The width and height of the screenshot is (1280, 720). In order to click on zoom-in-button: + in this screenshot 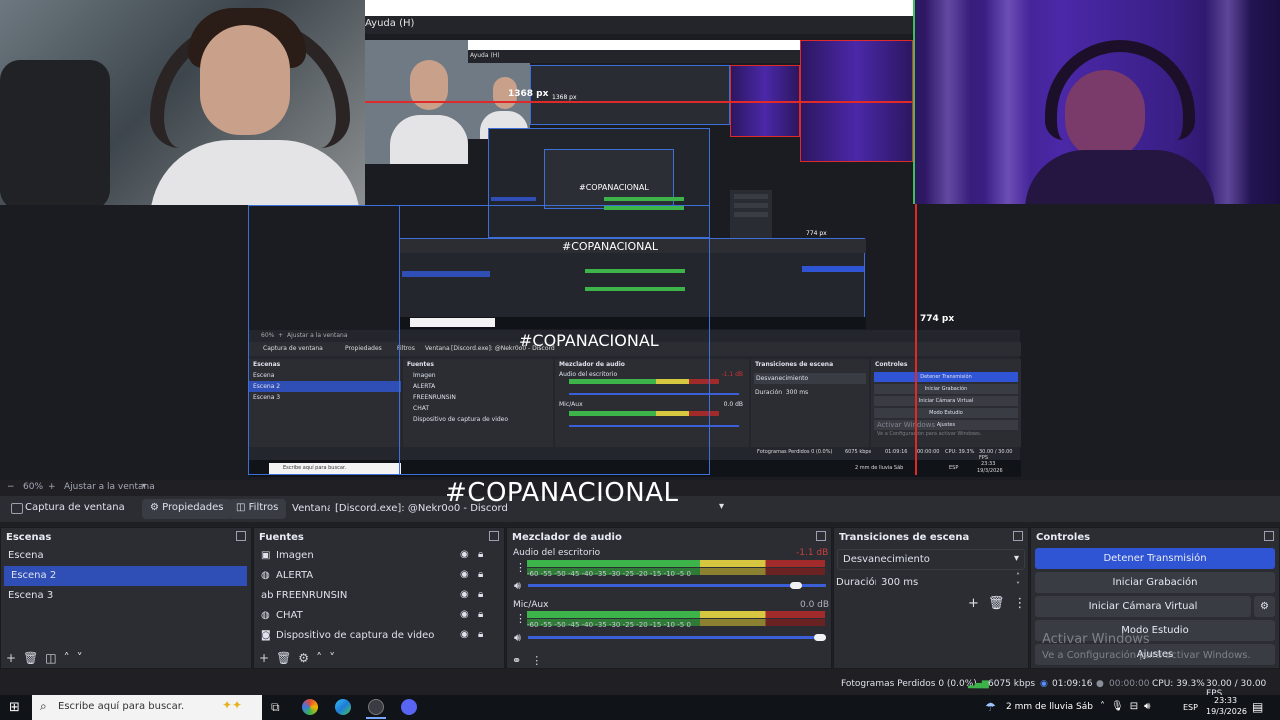, I will do `click(52, 487)`.